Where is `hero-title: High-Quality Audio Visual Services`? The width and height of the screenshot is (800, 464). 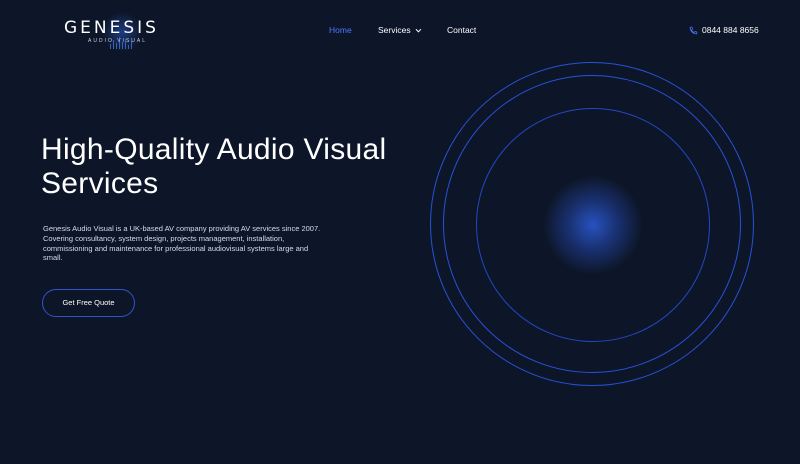
hero-title: High-Quality Audio Visual Services is located at coordinates (231, 167).